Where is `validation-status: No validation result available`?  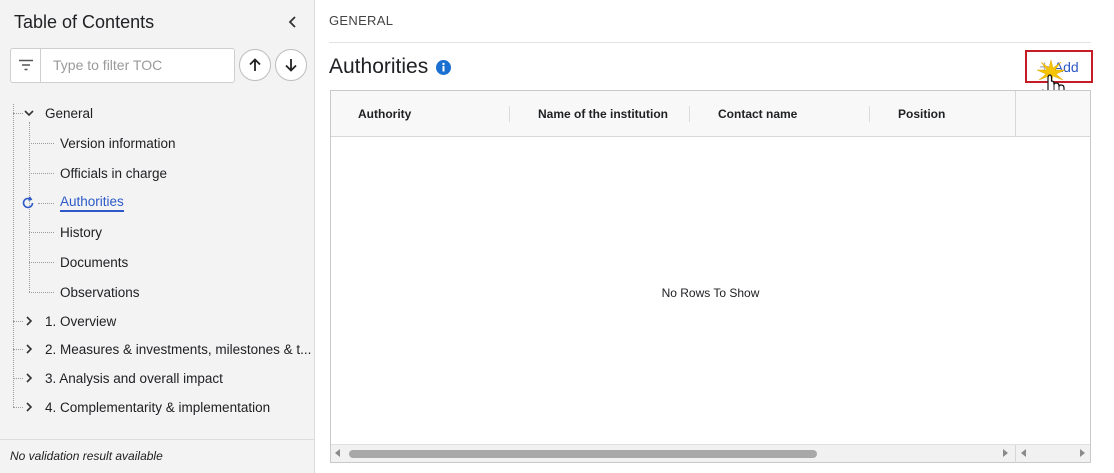
validation-status: No validation result available is located at coordinates (157, 456).